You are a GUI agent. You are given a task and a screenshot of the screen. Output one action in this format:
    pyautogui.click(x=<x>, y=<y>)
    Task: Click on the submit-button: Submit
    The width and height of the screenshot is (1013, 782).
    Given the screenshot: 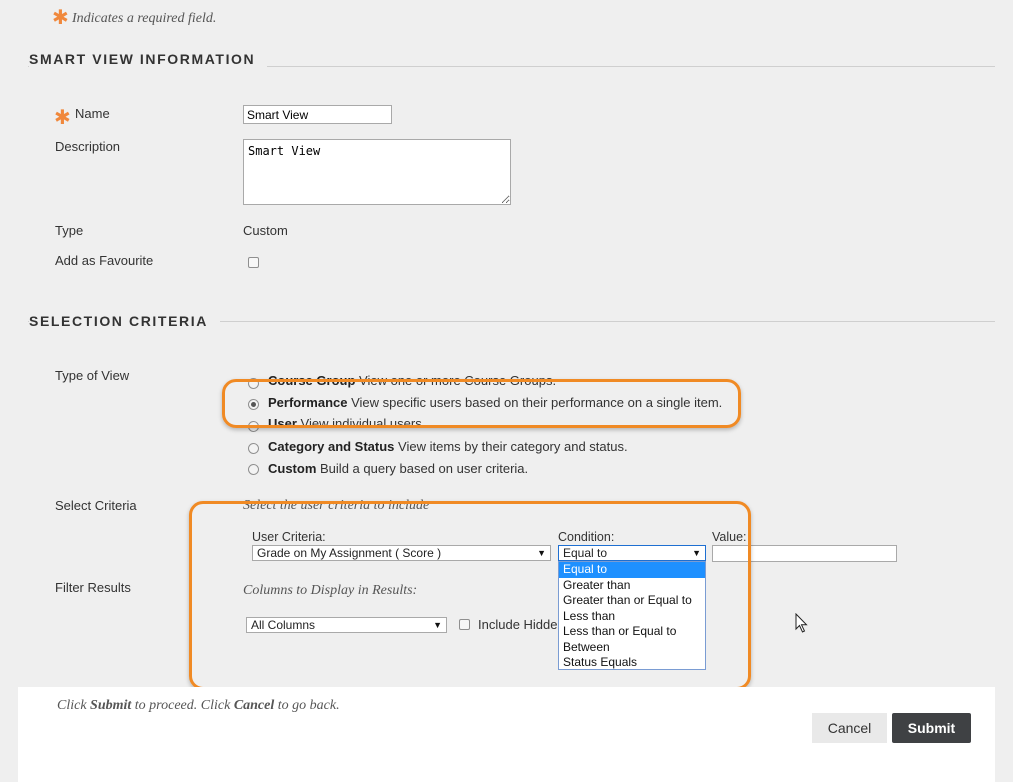 What is the action you would take?
    pyautogui.click(x=931, y=728)
    